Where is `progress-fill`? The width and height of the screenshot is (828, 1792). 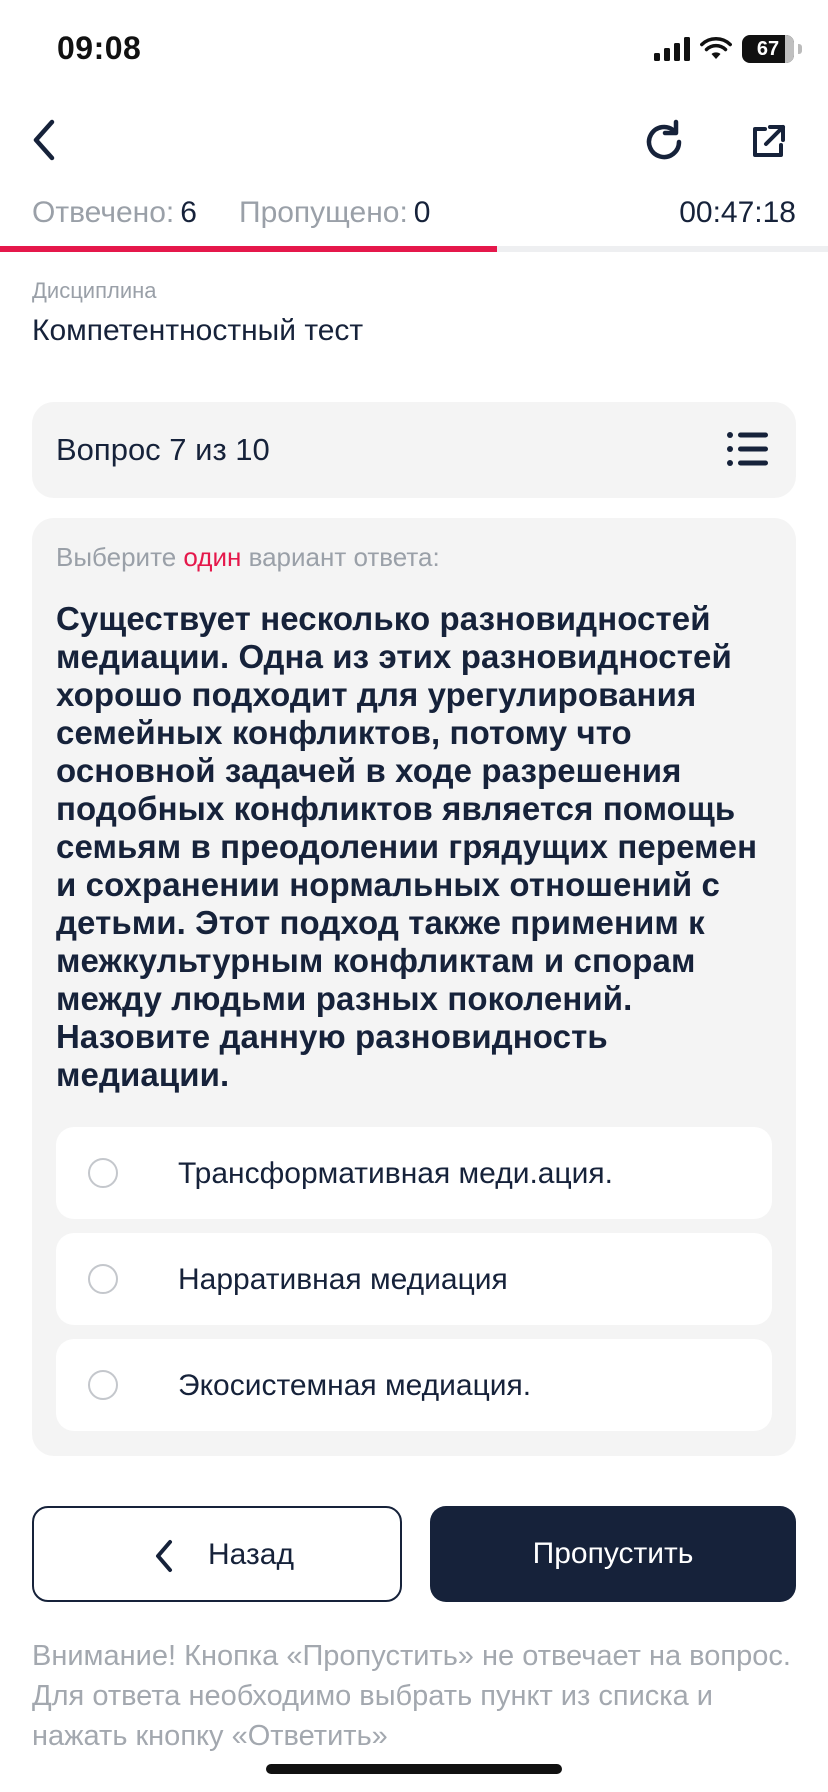
progress-fill is located at coordinates (248, 249).